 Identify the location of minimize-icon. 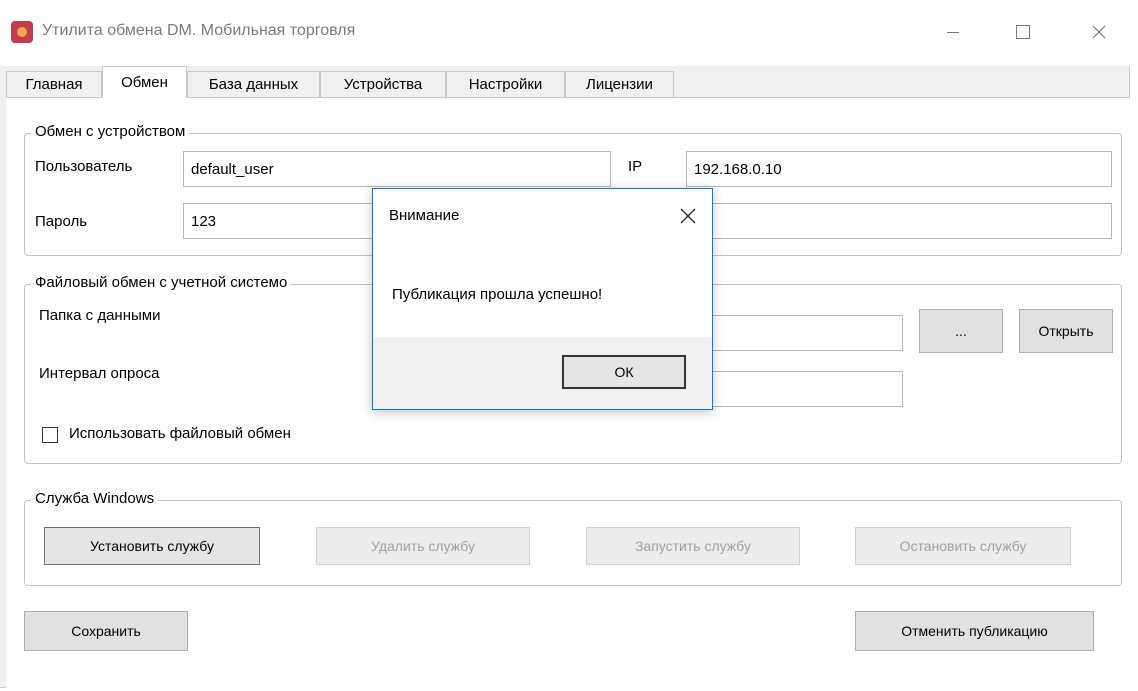
(953, 32).